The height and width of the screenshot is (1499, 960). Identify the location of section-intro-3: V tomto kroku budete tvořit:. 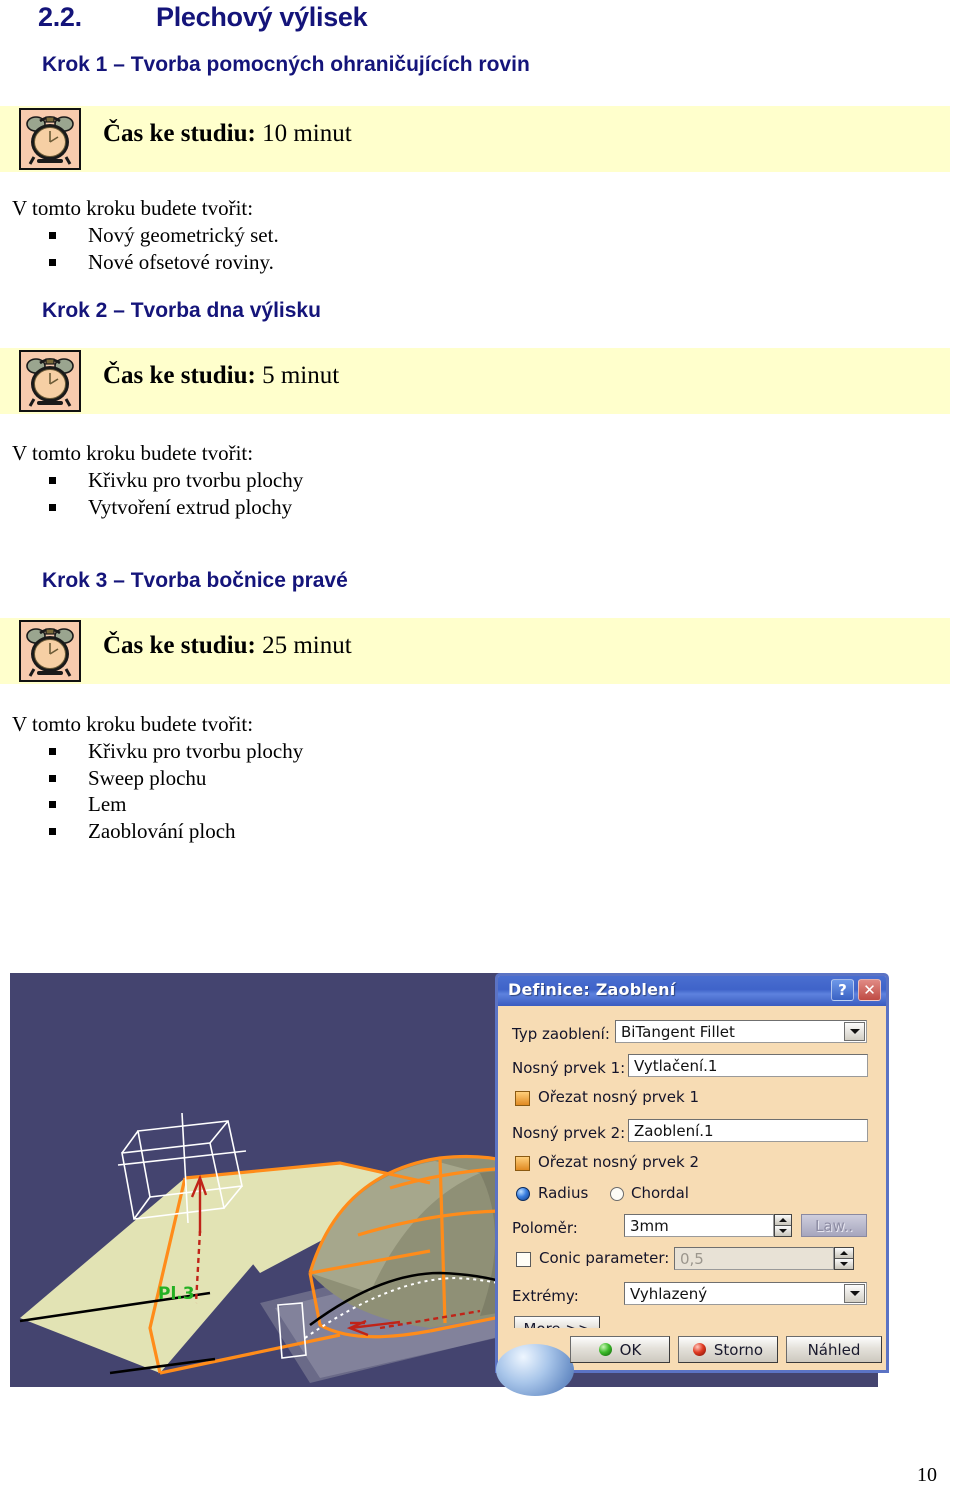
(133, 724).